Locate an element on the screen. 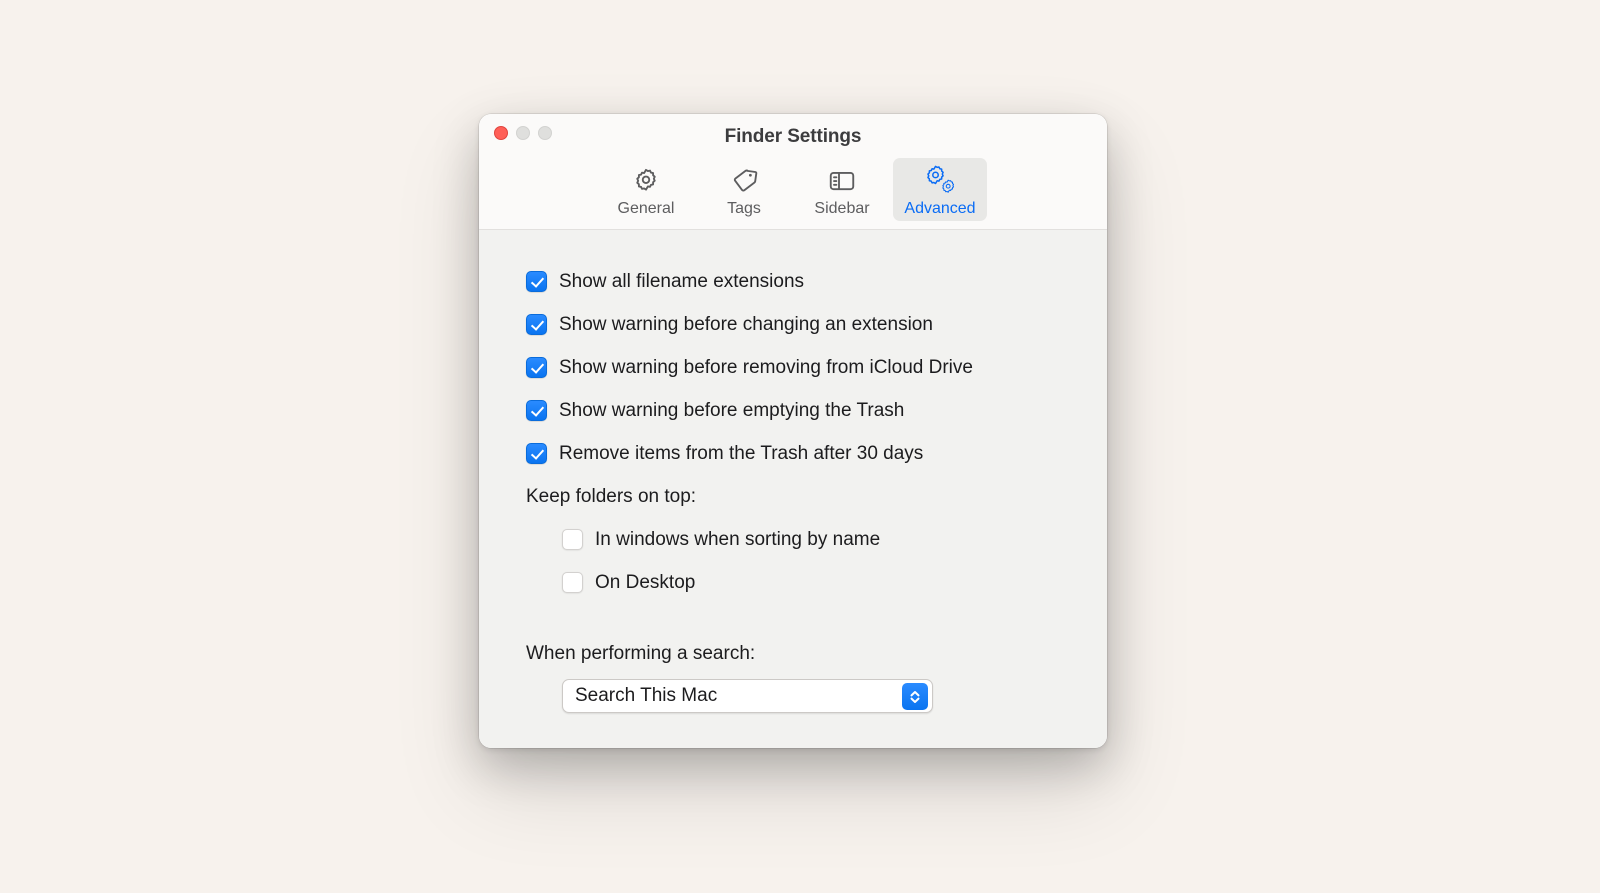 This screenshot has height=893, width=1600. search-scope-popup-button: Search This Mac is located at coordinates (747, 696).